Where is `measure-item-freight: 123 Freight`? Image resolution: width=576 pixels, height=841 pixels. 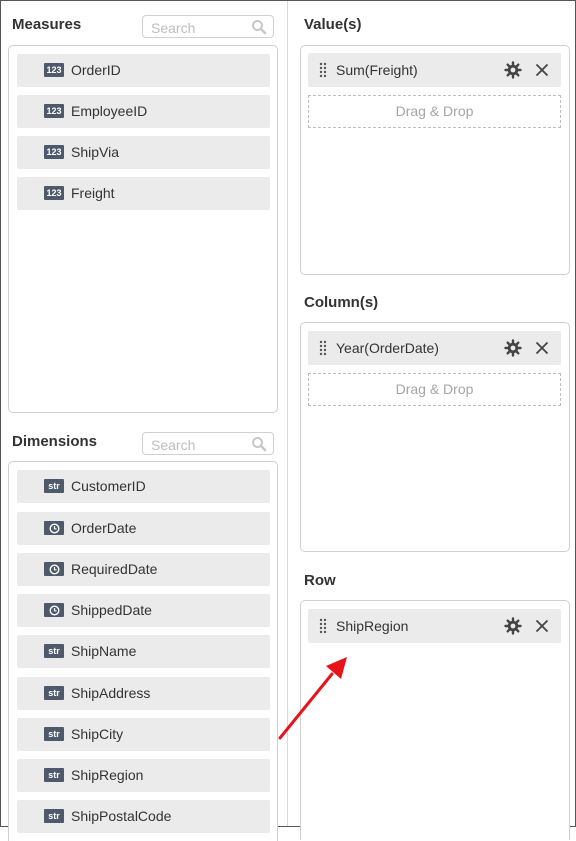
measure-item-freight: 123 Freight is located at coordinates (143, 193).